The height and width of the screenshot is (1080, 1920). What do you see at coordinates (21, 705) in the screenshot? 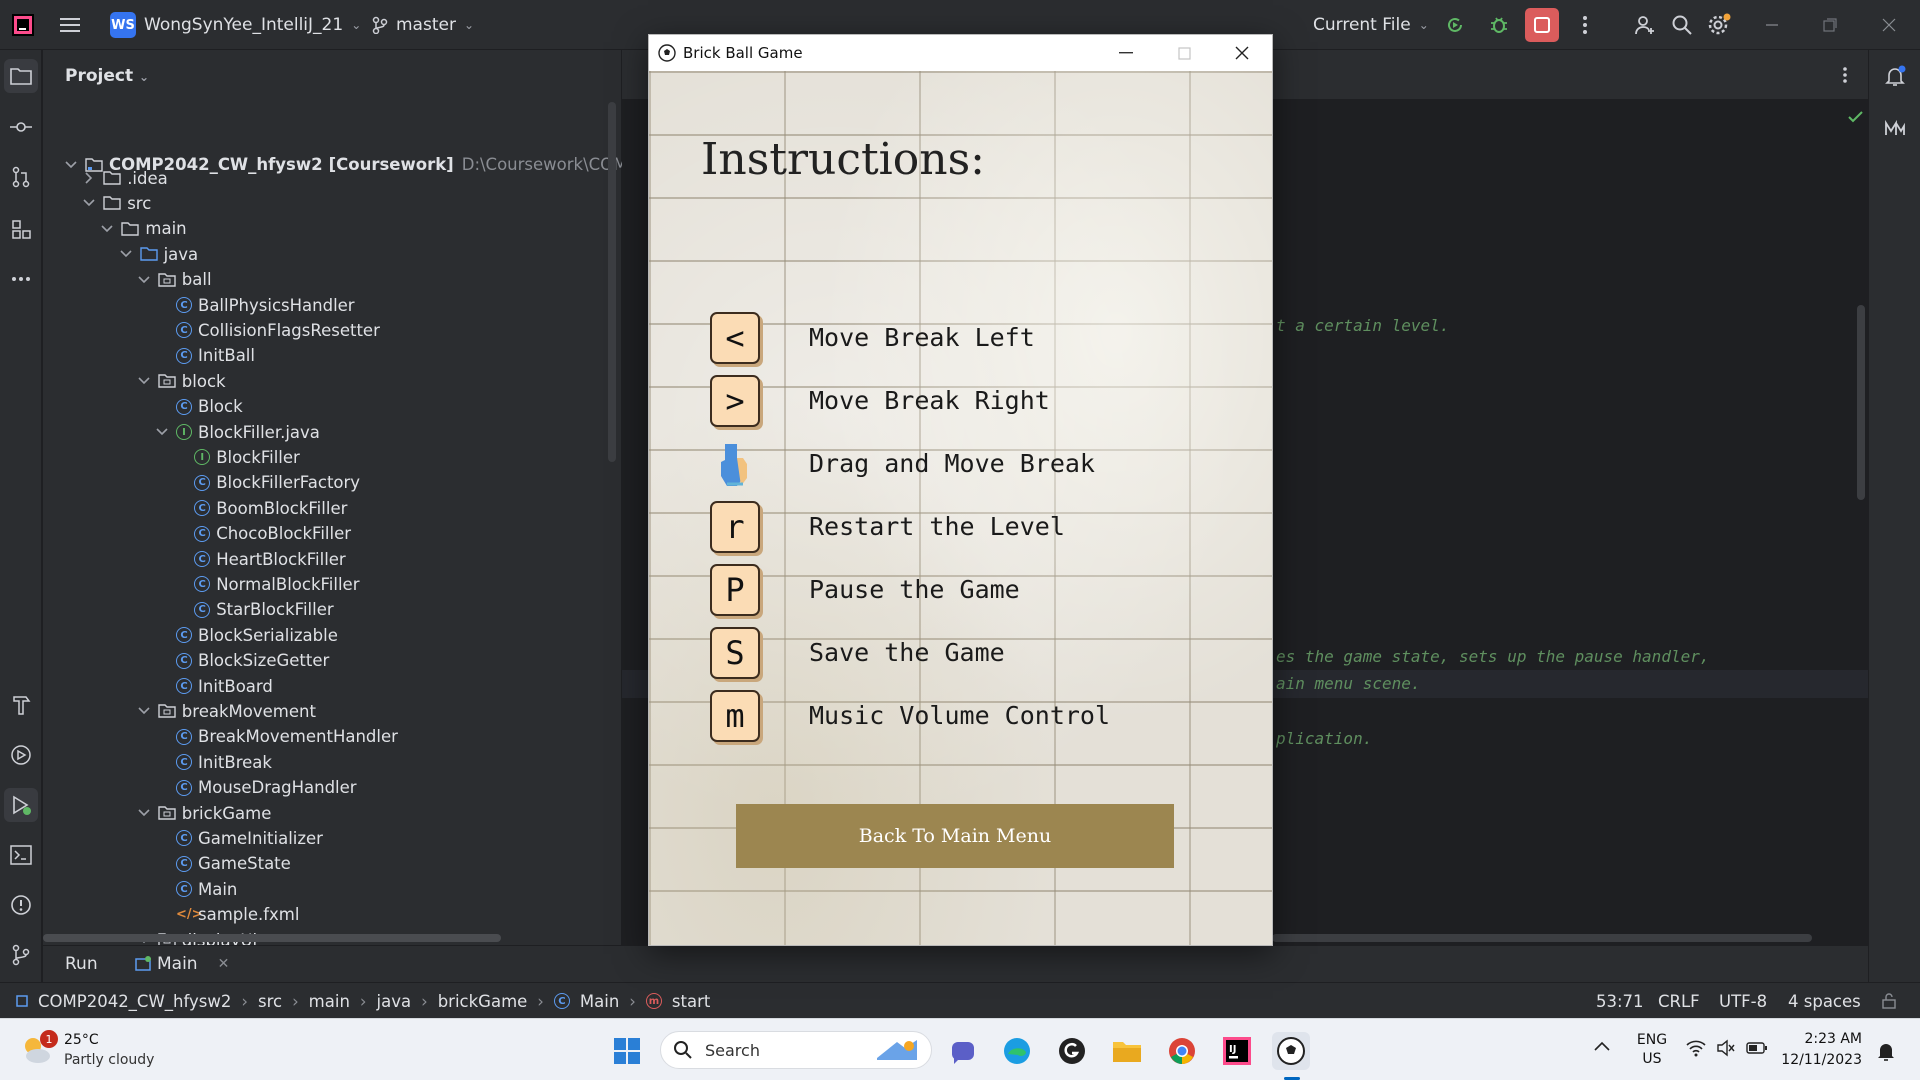
I see `build-hammer-icon` at bounding box center [21, 705].